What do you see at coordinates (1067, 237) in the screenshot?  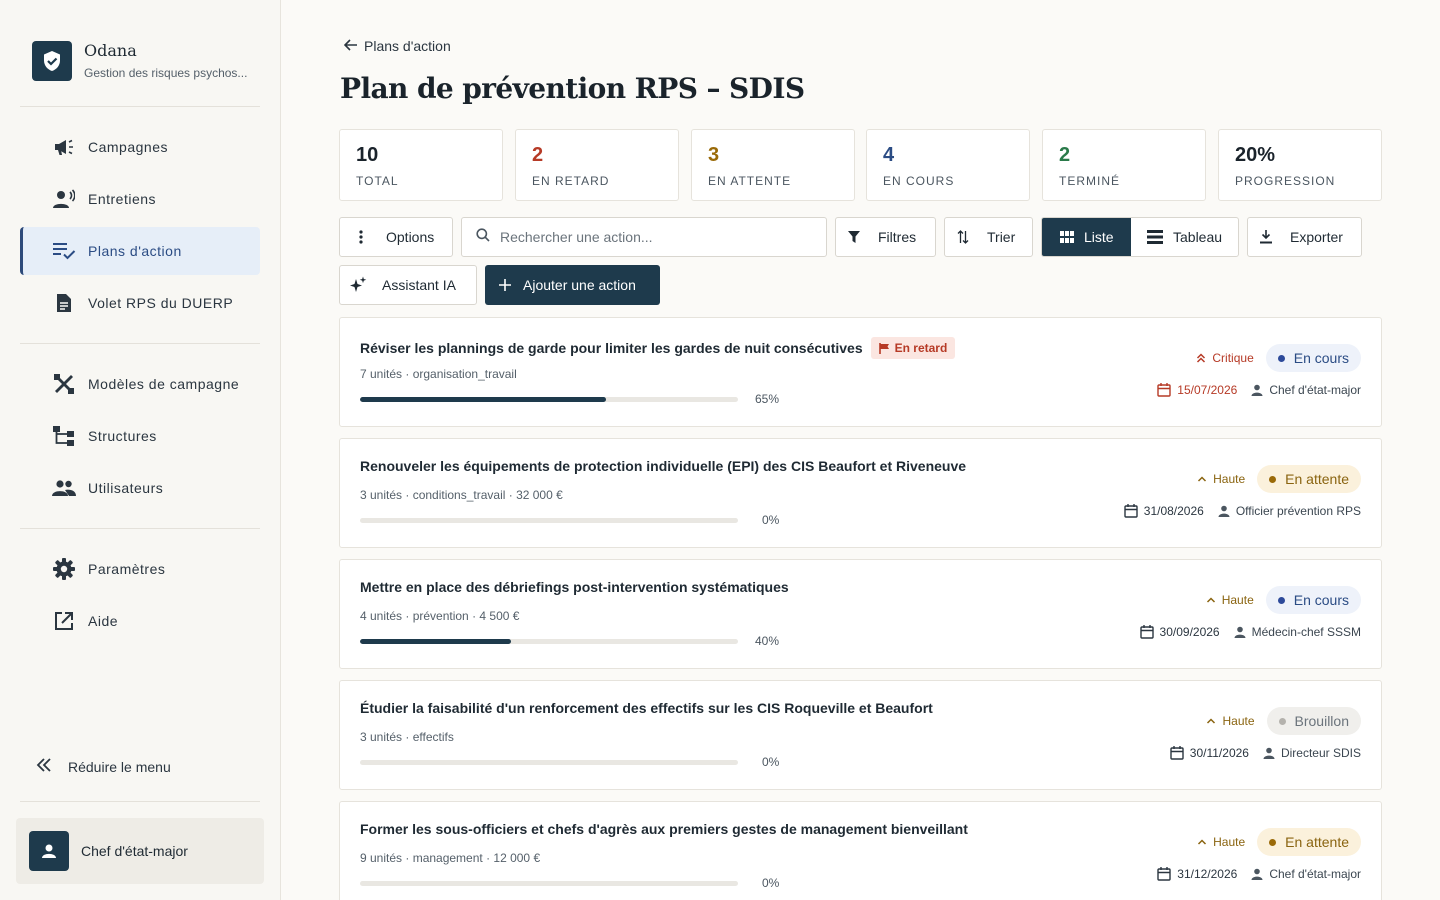 I see `grid-icon` at bounding box center [1067, 237].